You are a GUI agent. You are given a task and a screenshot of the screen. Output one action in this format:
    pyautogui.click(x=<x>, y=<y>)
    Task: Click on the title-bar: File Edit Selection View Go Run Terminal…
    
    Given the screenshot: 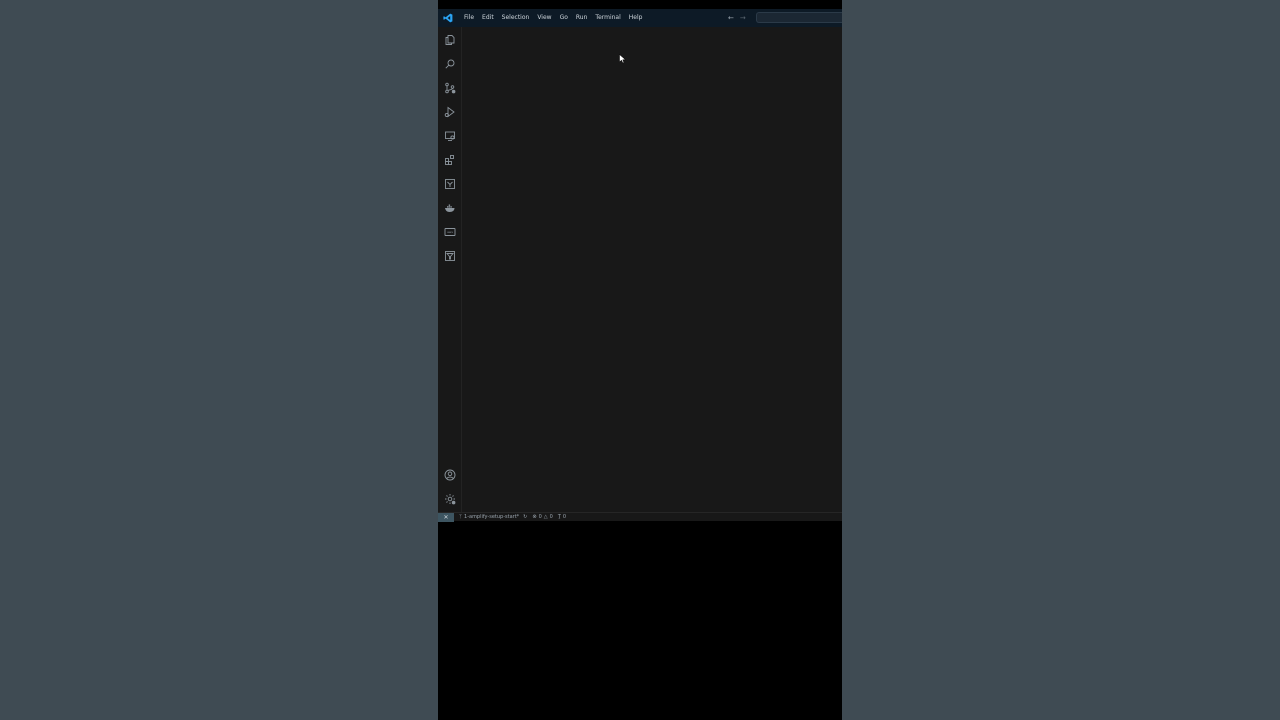 What is the action you would take?
    pyautogui.click(x=640, y=18)
    